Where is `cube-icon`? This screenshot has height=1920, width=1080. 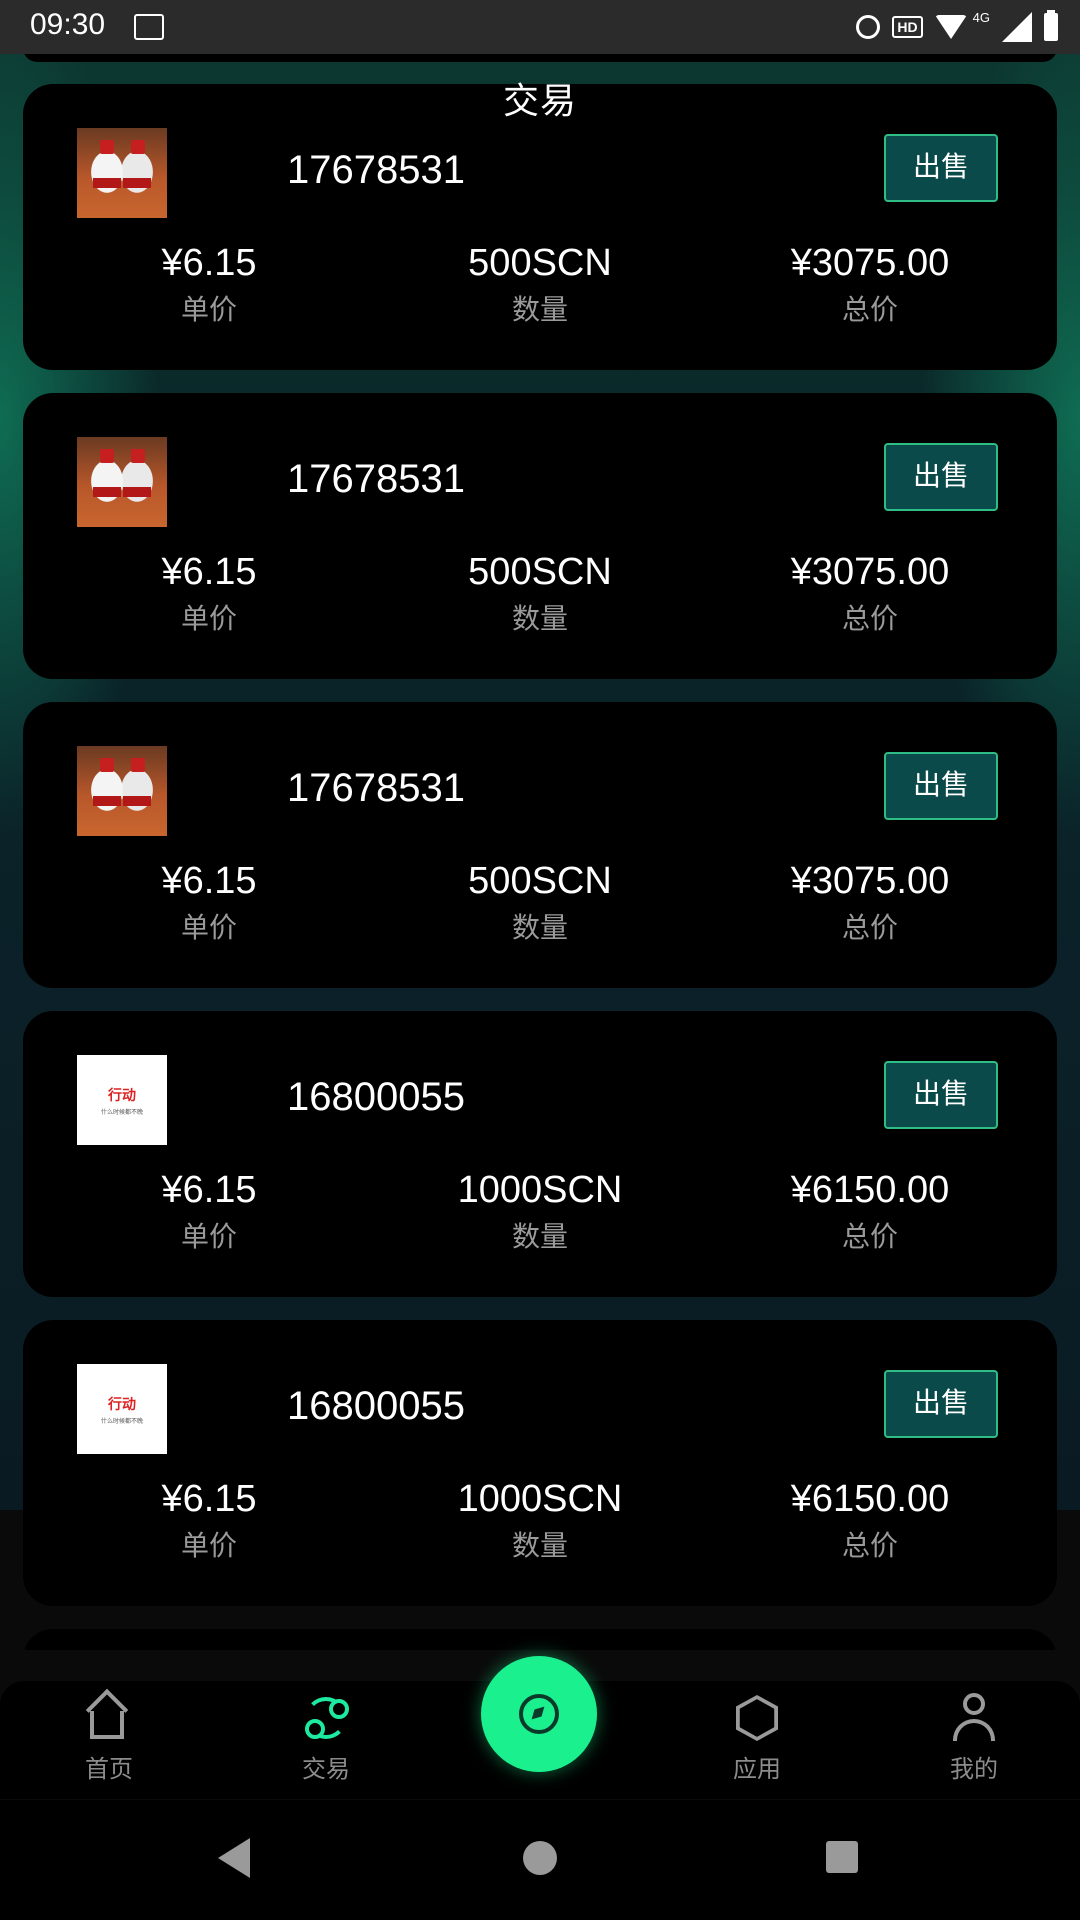
cube-icon is located at coordinates (757, 1718).